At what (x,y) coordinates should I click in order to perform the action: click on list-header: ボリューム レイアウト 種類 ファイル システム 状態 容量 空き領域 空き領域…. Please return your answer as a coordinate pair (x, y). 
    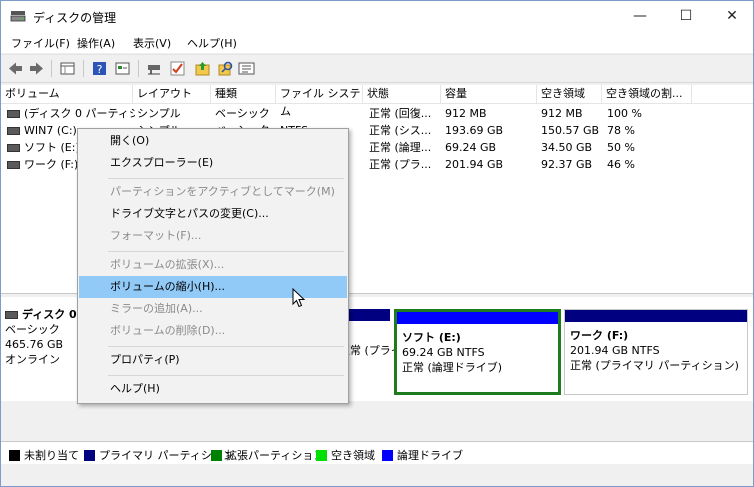
    Looking at the image, I should click on (377, 101).